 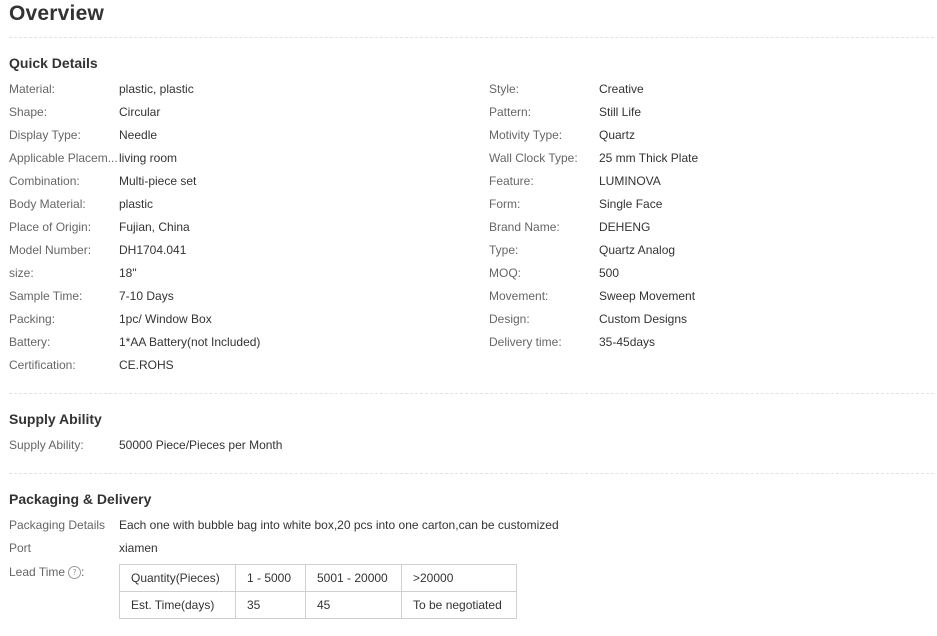 I want to click on lead-time-label-row: Lead Time?:, so click(x=47, y=572).